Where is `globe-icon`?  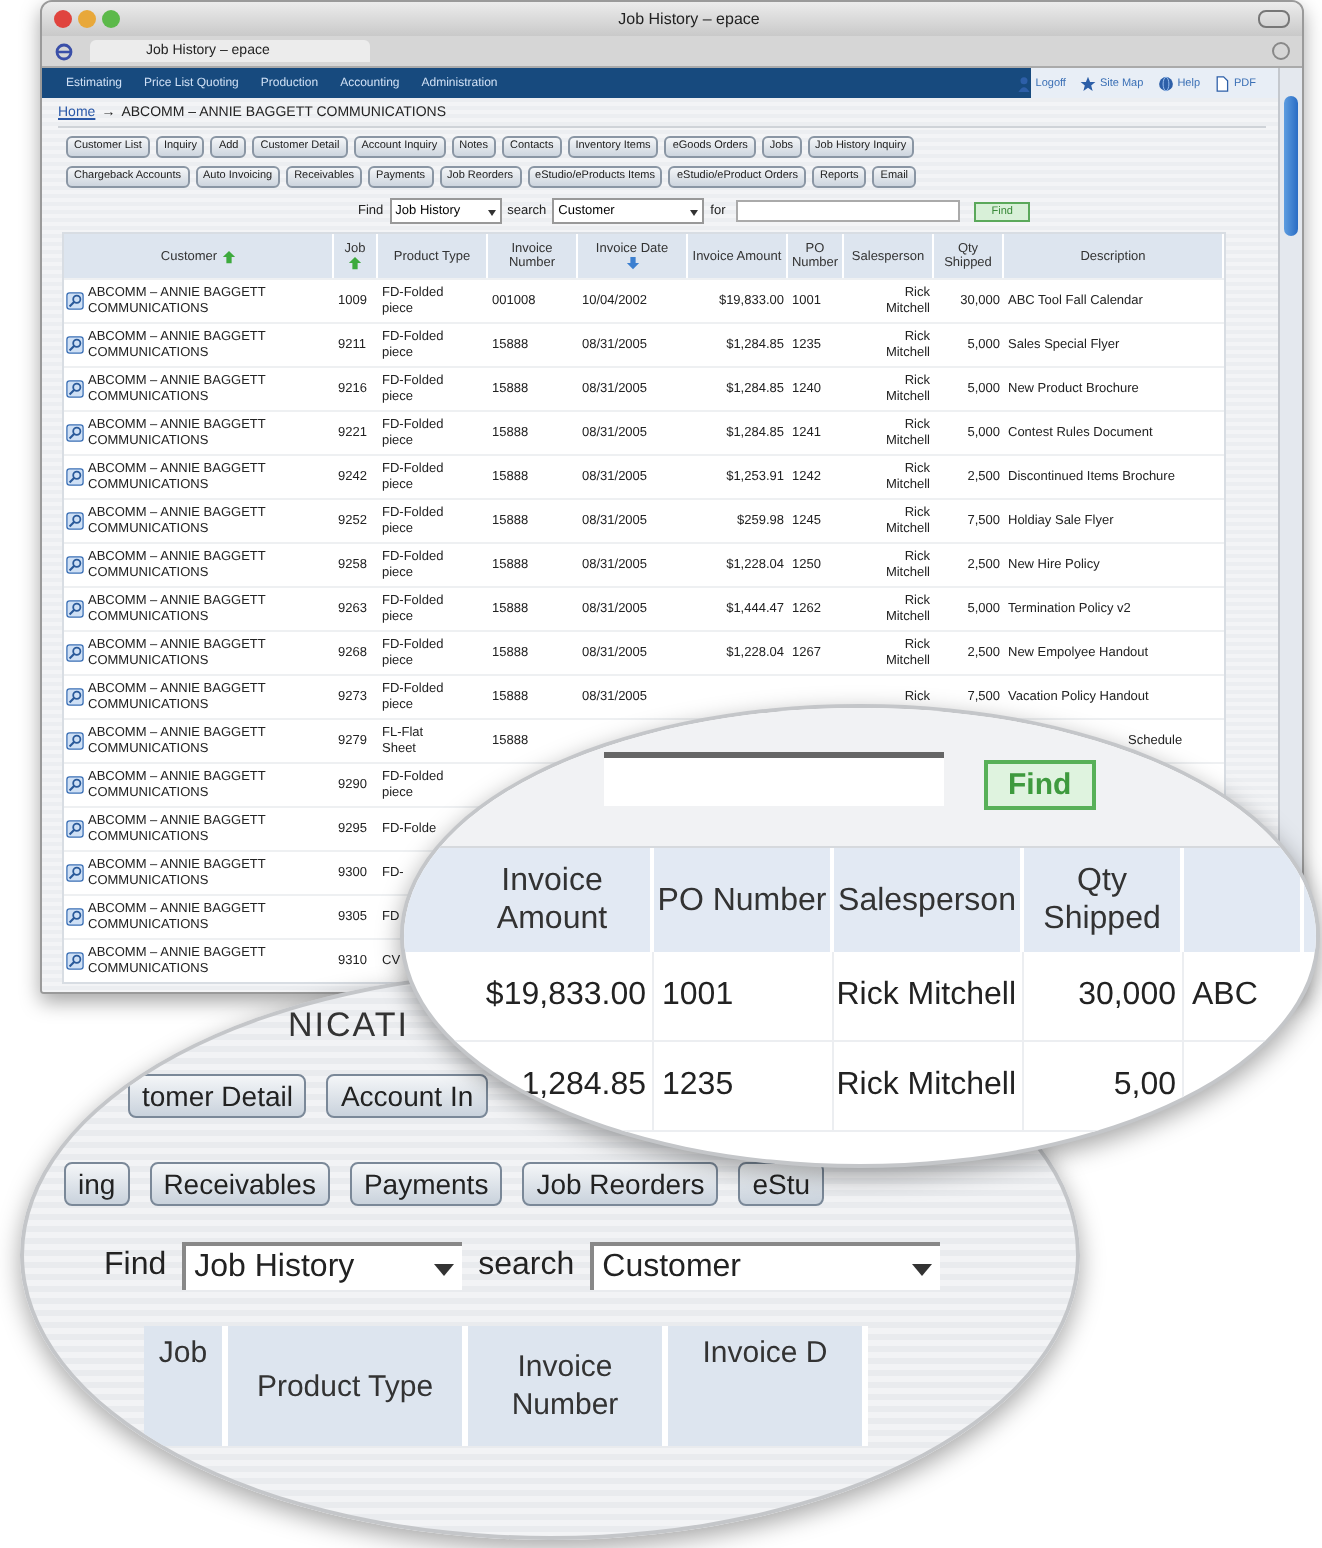 globe-icon is located at coordinates (1165, 83).